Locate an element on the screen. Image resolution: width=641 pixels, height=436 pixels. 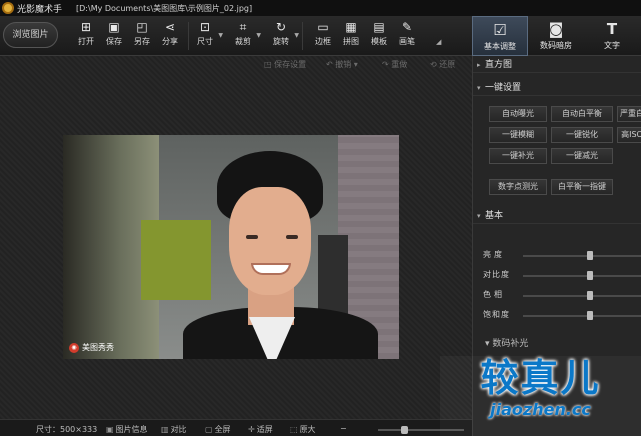
collage-button: ▦ 拼图 is located at coordinates (351, 35).